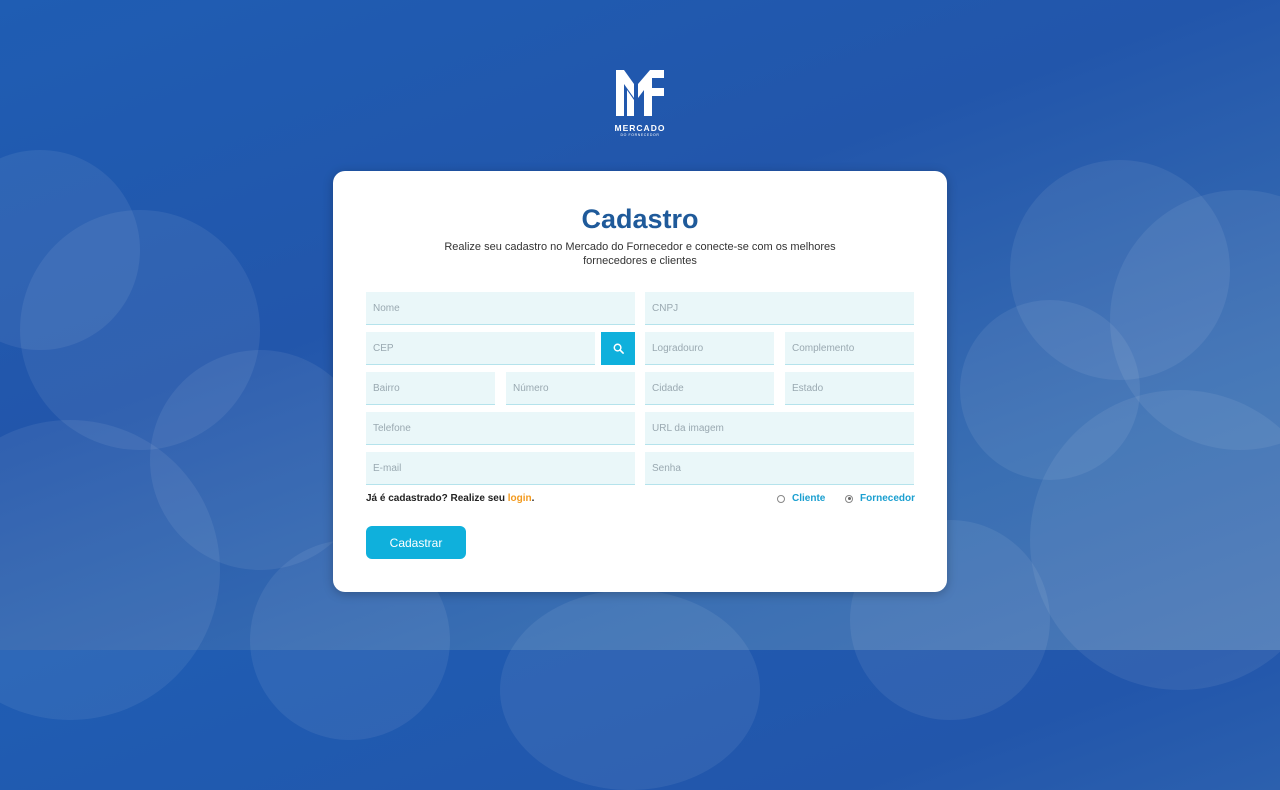 Image resolution: width=1280 pixels, height=790 pixels. I want to click on telefone-input, so click(500, 428).